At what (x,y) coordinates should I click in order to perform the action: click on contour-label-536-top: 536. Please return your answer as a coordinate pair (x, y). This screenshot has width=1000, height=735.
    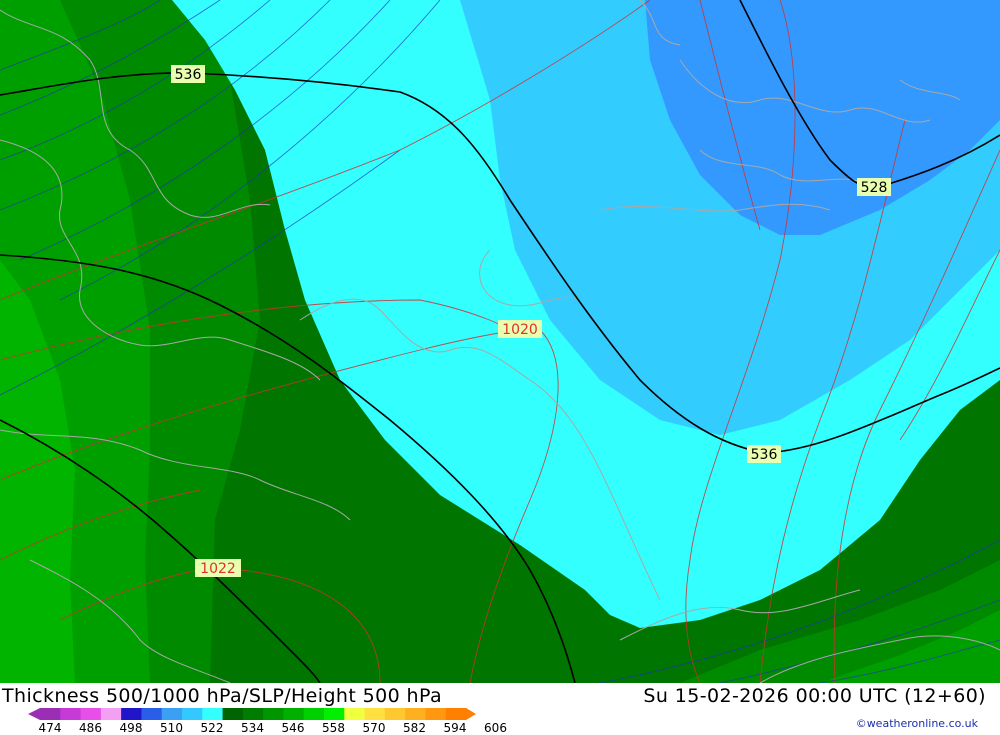
    Looking at the image, I should click on (188, 74).